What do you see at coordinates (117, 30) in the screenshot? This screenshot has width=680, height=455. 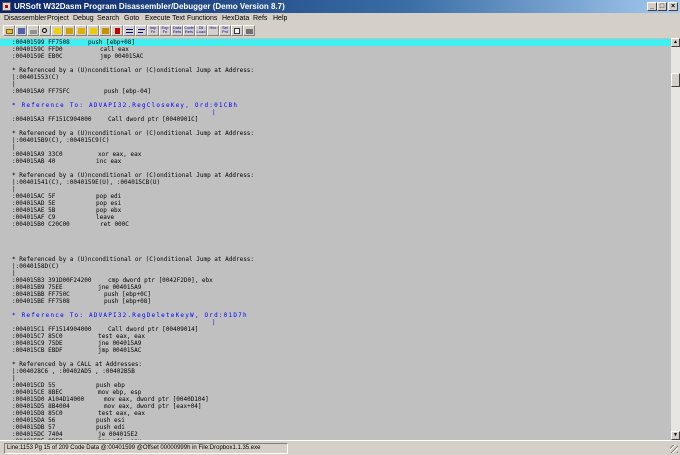 I see `debug-stop-icon` at bounding box center [117, 30].